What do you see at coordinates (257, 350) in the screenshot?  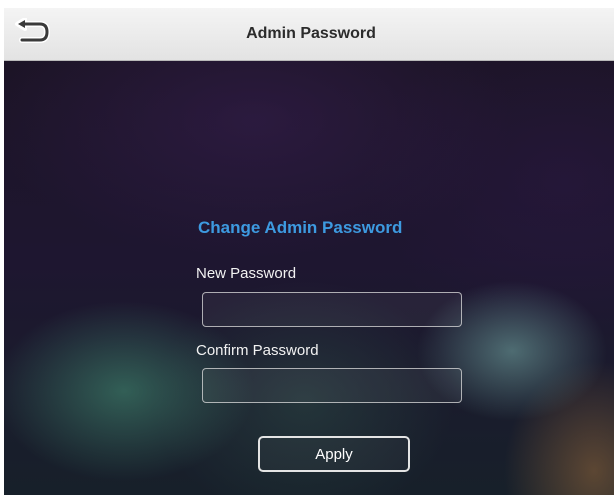 I see `confirm-password-label: Confirm Password` at bounding box center [257, 350].